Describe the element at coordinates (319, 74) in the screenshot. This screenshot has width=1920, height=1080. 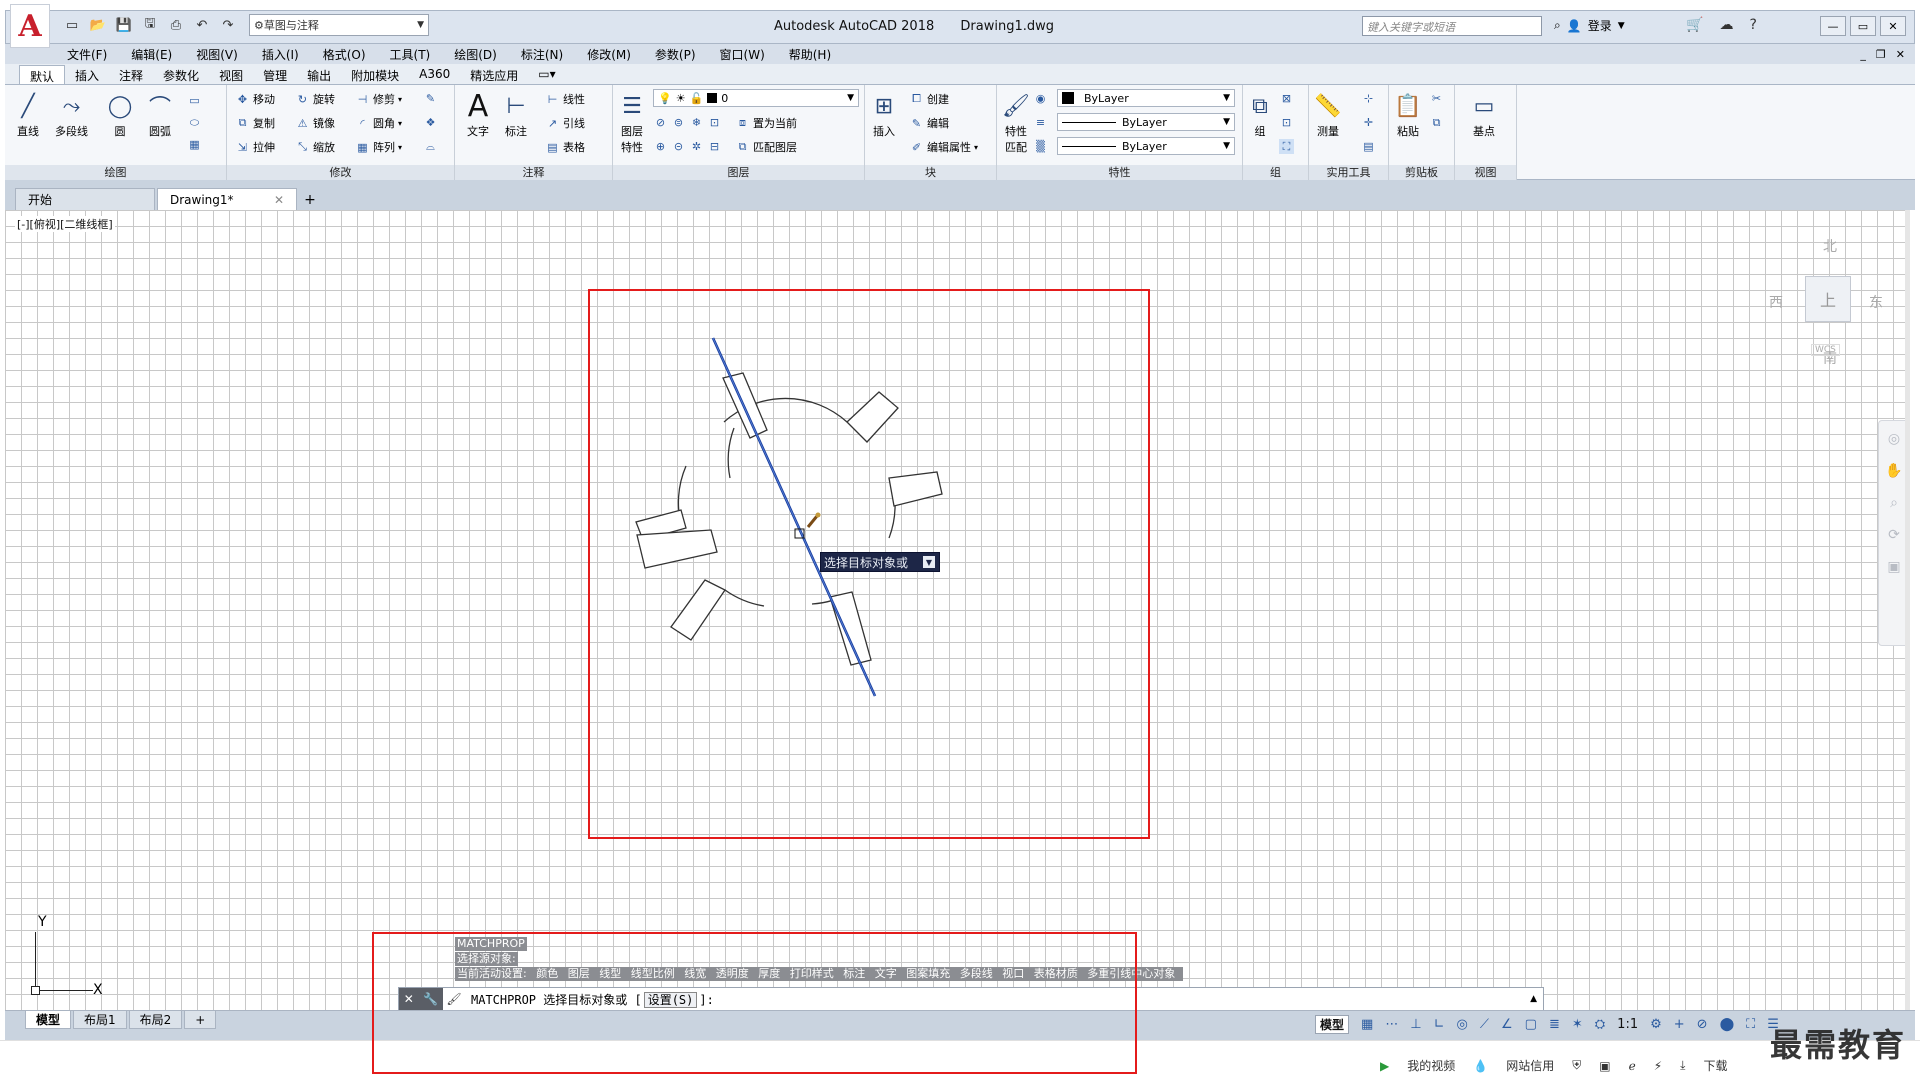
I see `tab-output: 输出` at that location.